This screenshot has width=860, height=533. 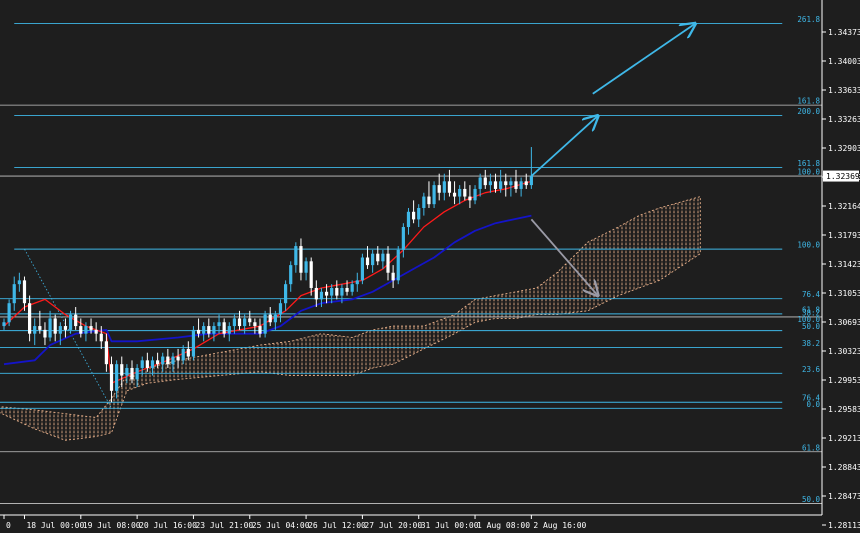 I want to click on fib-level-label-extra: 100.0, so click(x=808, y=319).